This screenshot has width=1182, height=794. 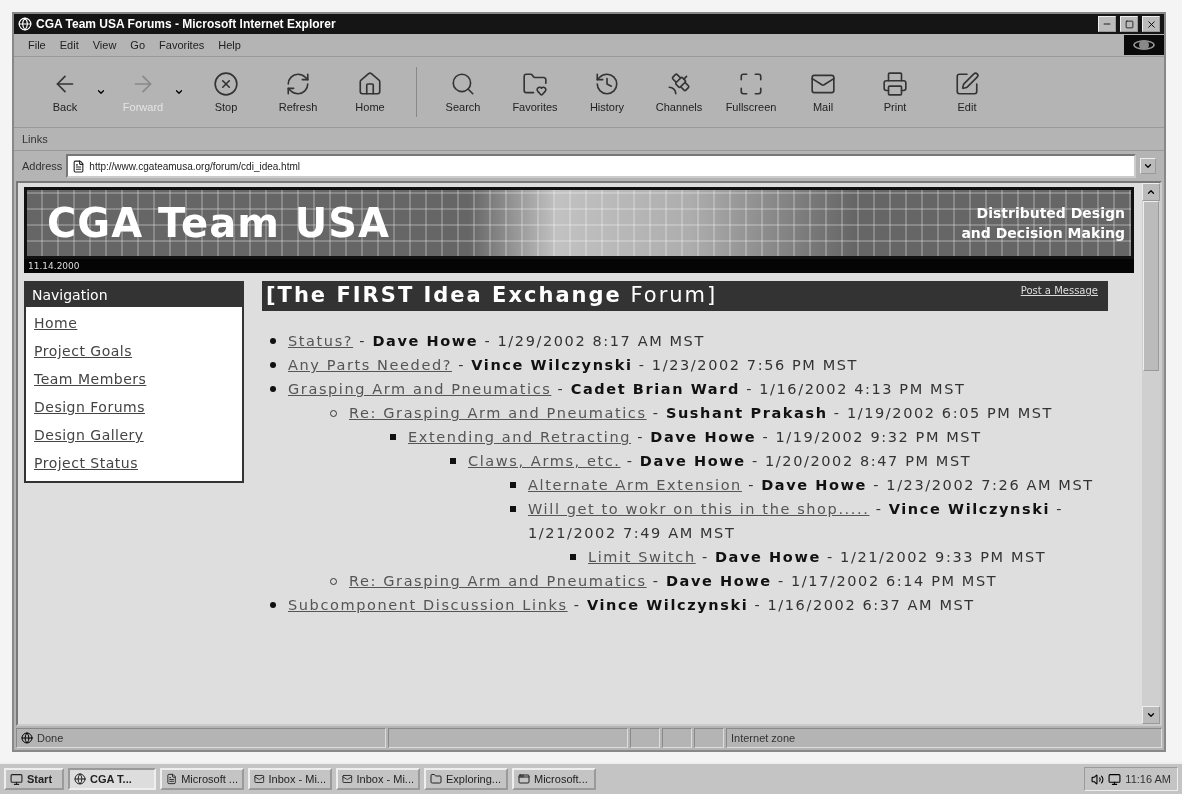 What do you see at coordinates (1098, 779) in the screenshot?
I see `speaker-icon` at bounding box center [1098, 779].